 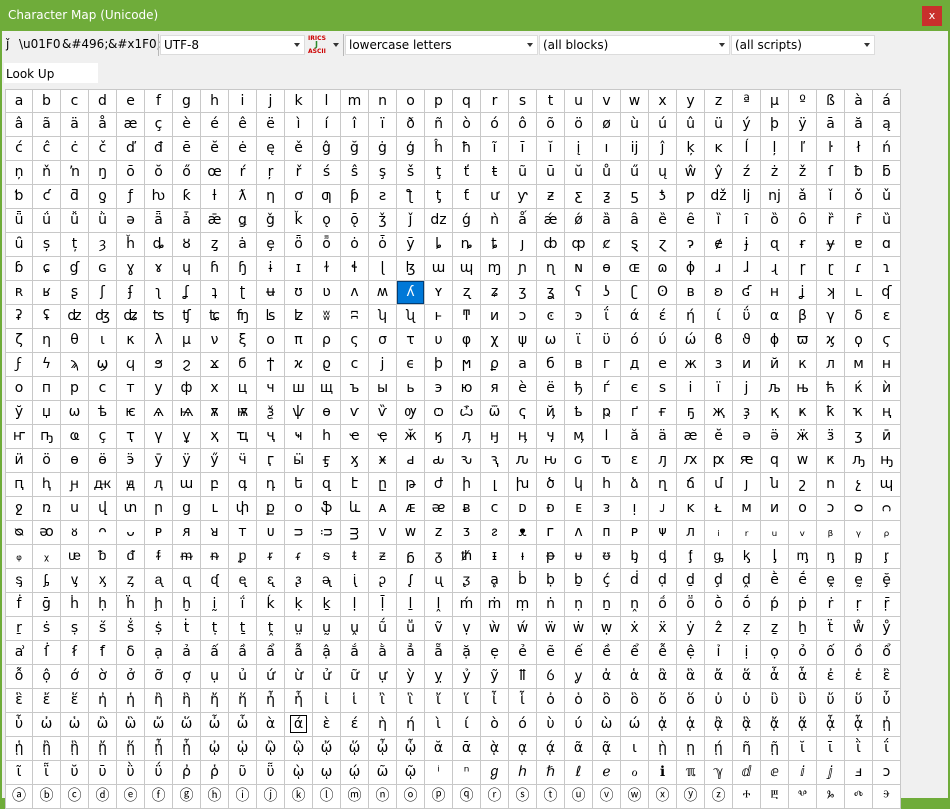 I want to click on char-cell: ῥ, so click(x=215, y=773).